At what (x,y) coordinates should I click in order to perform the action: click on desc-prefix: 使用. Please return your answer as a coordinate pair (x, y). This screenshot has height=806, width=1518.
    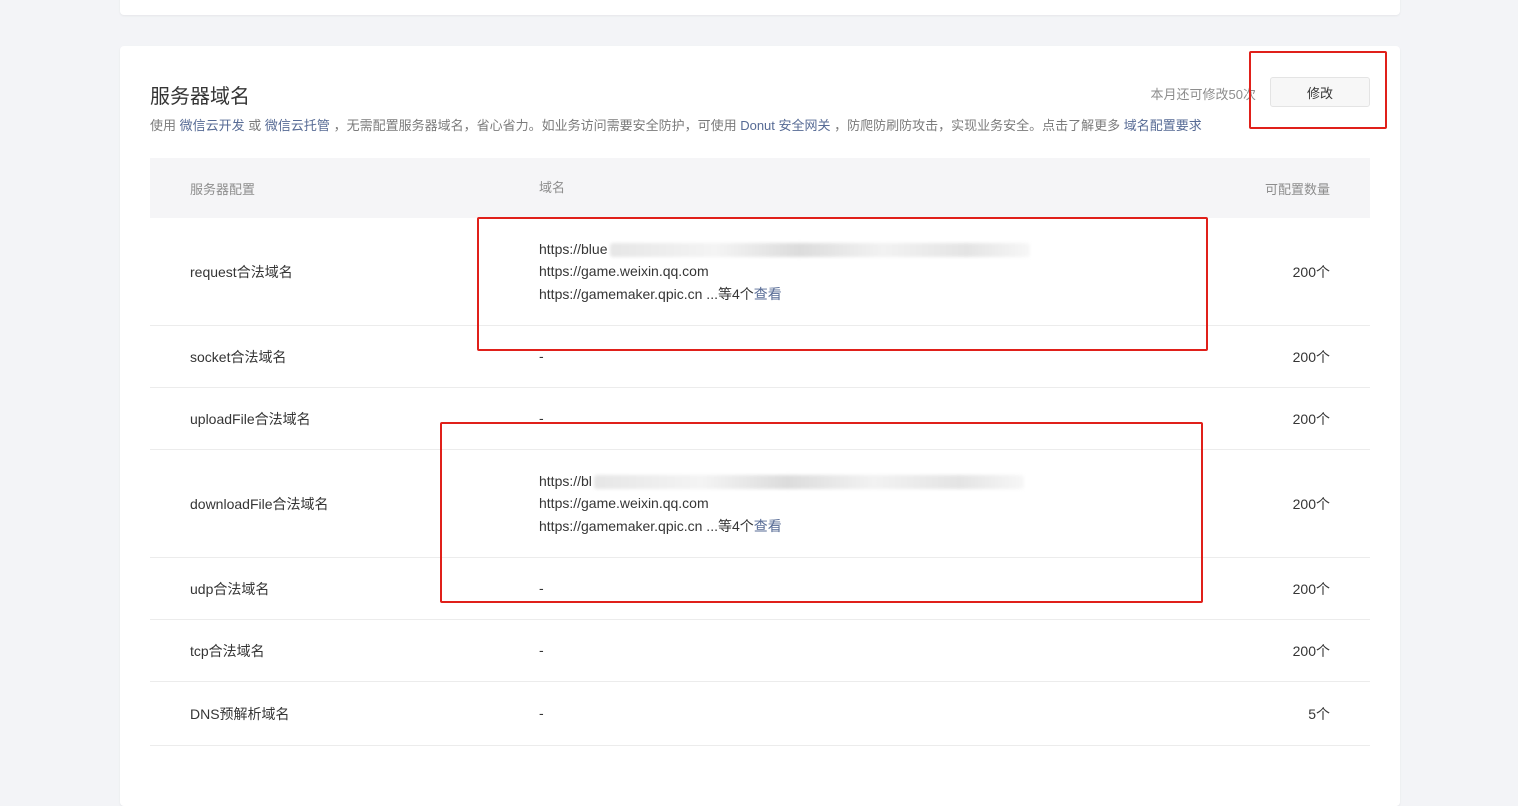
    Looking at the image, I should click on (163, 125).